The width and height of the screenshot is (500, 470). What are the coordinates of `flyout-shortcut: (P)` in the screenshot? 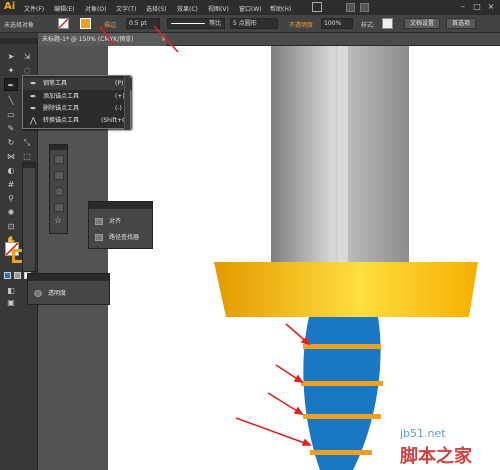 It's located at (119, 83).